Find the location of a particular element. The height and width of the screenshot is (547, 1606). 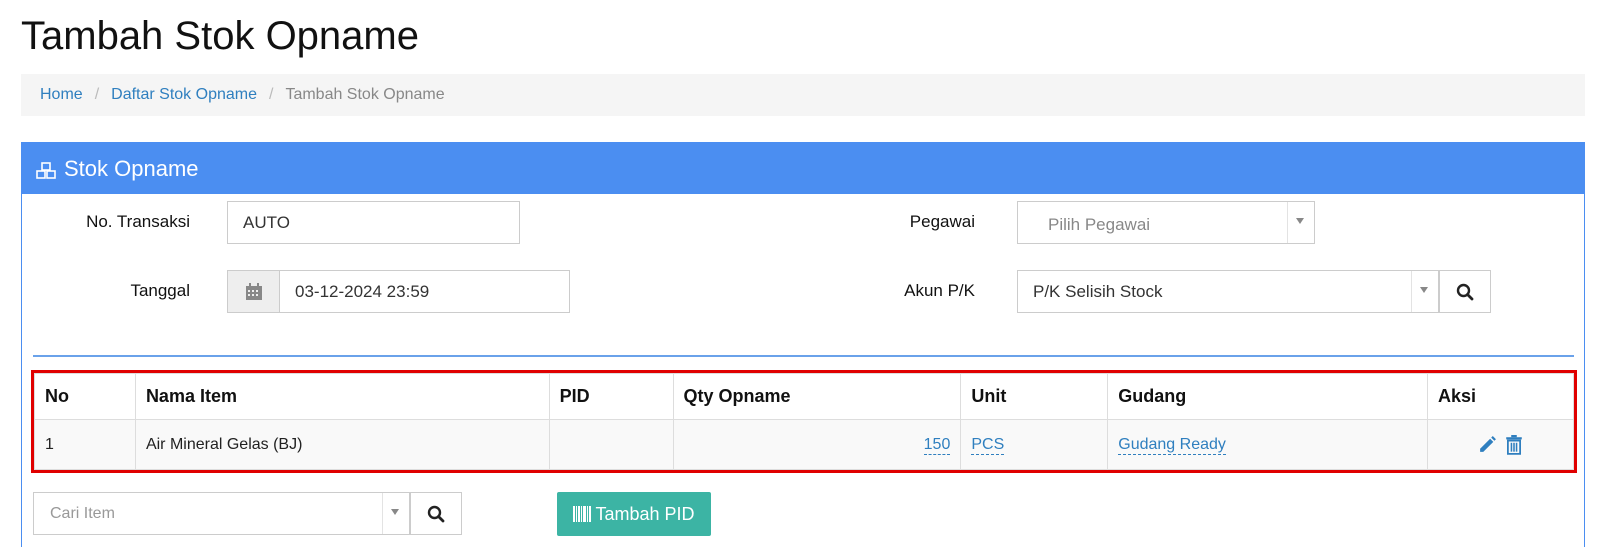

barcode-icon is located at coordinates (582, 514).